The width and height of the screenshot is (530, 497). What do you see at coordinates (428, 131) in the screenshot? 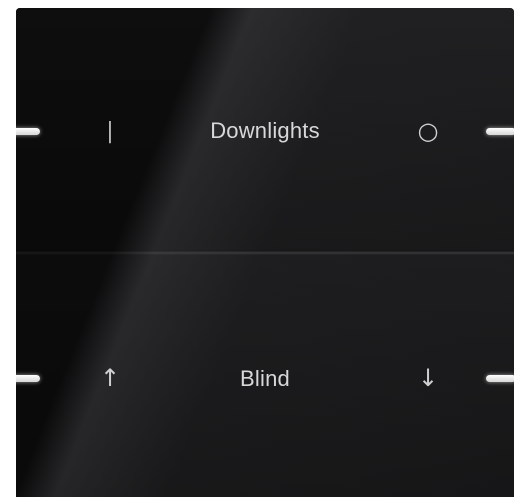
I see `off-icon: ○` at bounding box center [428, 131].